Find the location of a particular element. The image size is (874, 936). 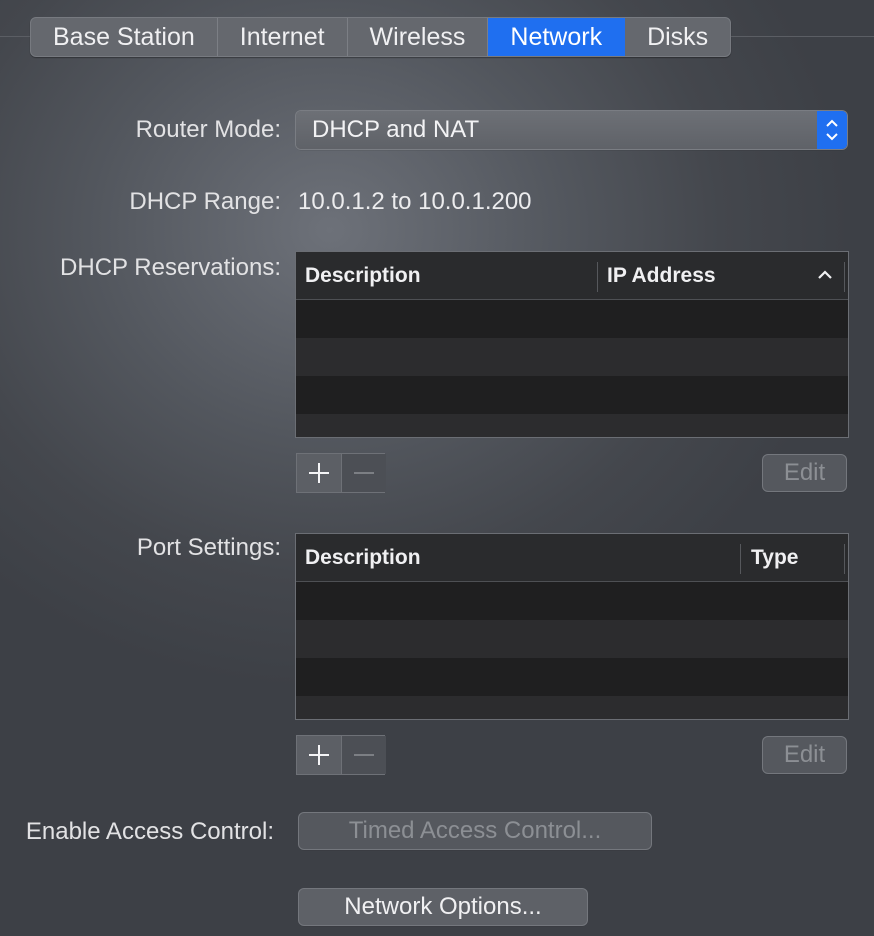

dhcp-reservations-add-remove is located at coordinates (341, 473).